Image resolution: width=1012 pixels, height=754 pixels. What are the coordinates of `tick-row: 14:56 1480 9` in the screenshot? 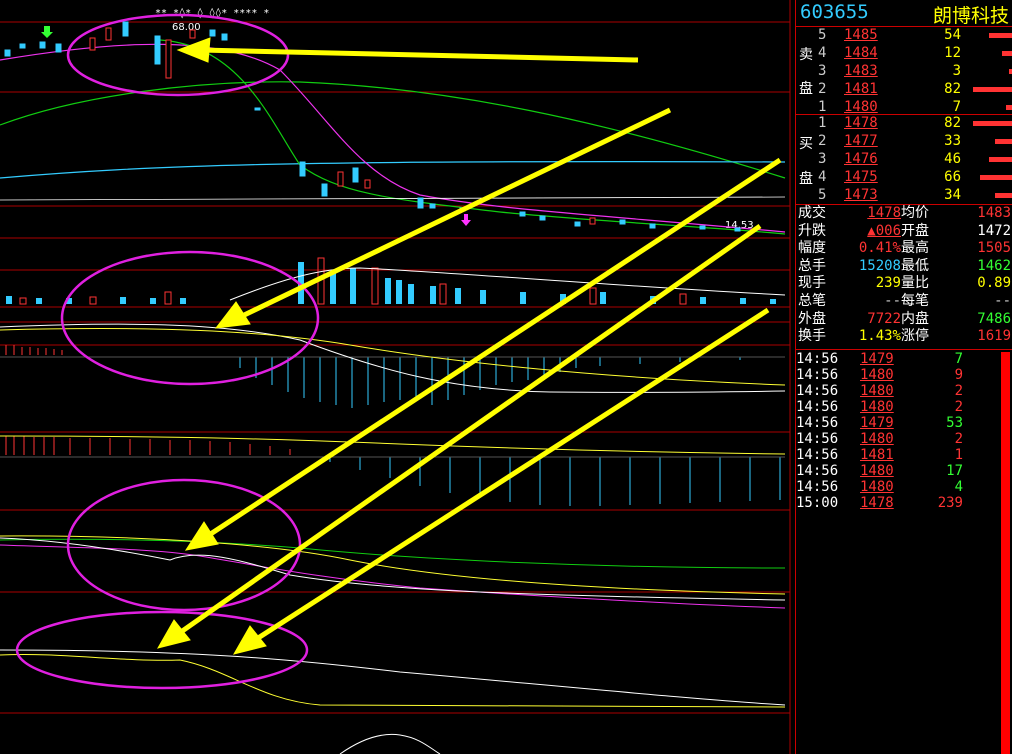 It's located at (904, 375).